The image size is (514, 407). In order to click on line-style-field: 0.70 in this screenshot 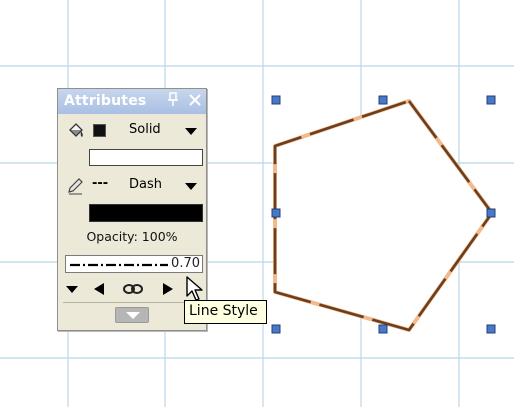, I will do `click(134, 264)`.